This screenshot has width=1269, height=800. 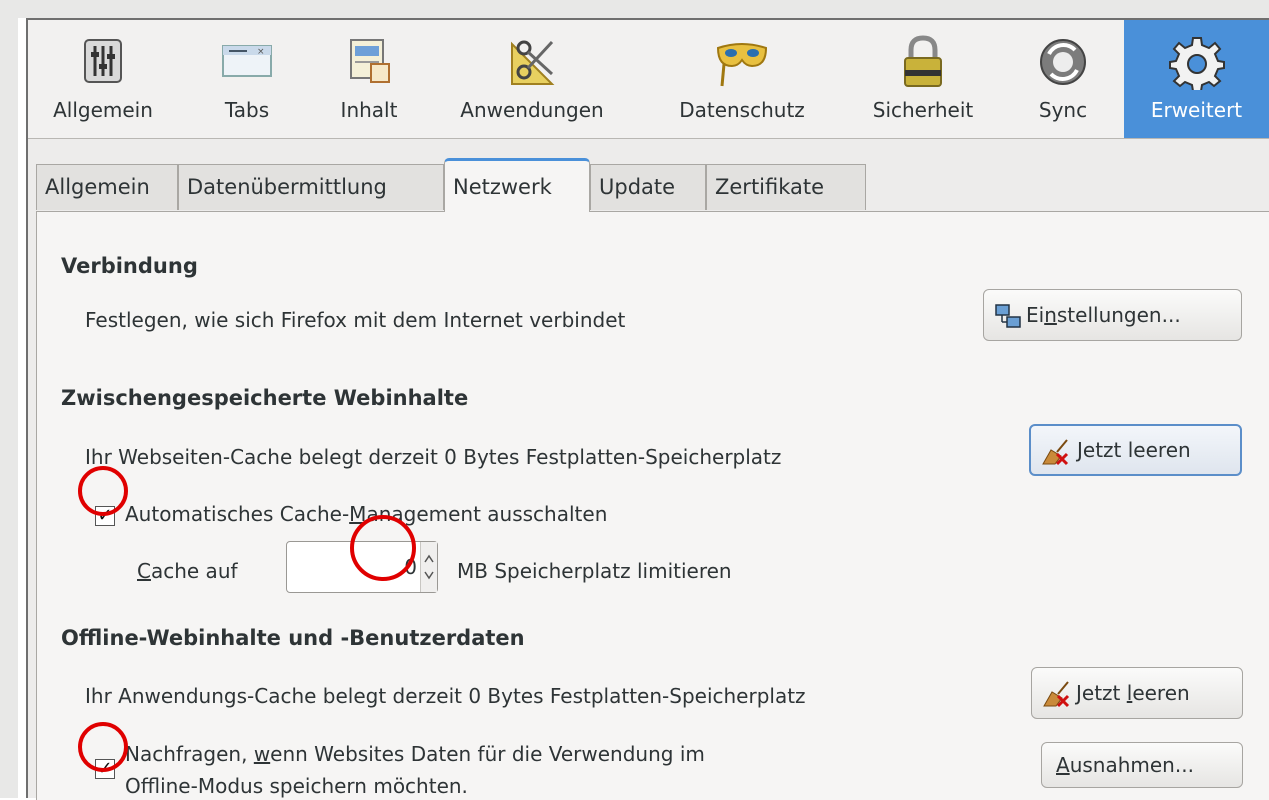 What do you see at coordinates (786, 187) in the screenshot?
I see `tab-zertifikate: Zertifikate` at bounding box center [786, 187].